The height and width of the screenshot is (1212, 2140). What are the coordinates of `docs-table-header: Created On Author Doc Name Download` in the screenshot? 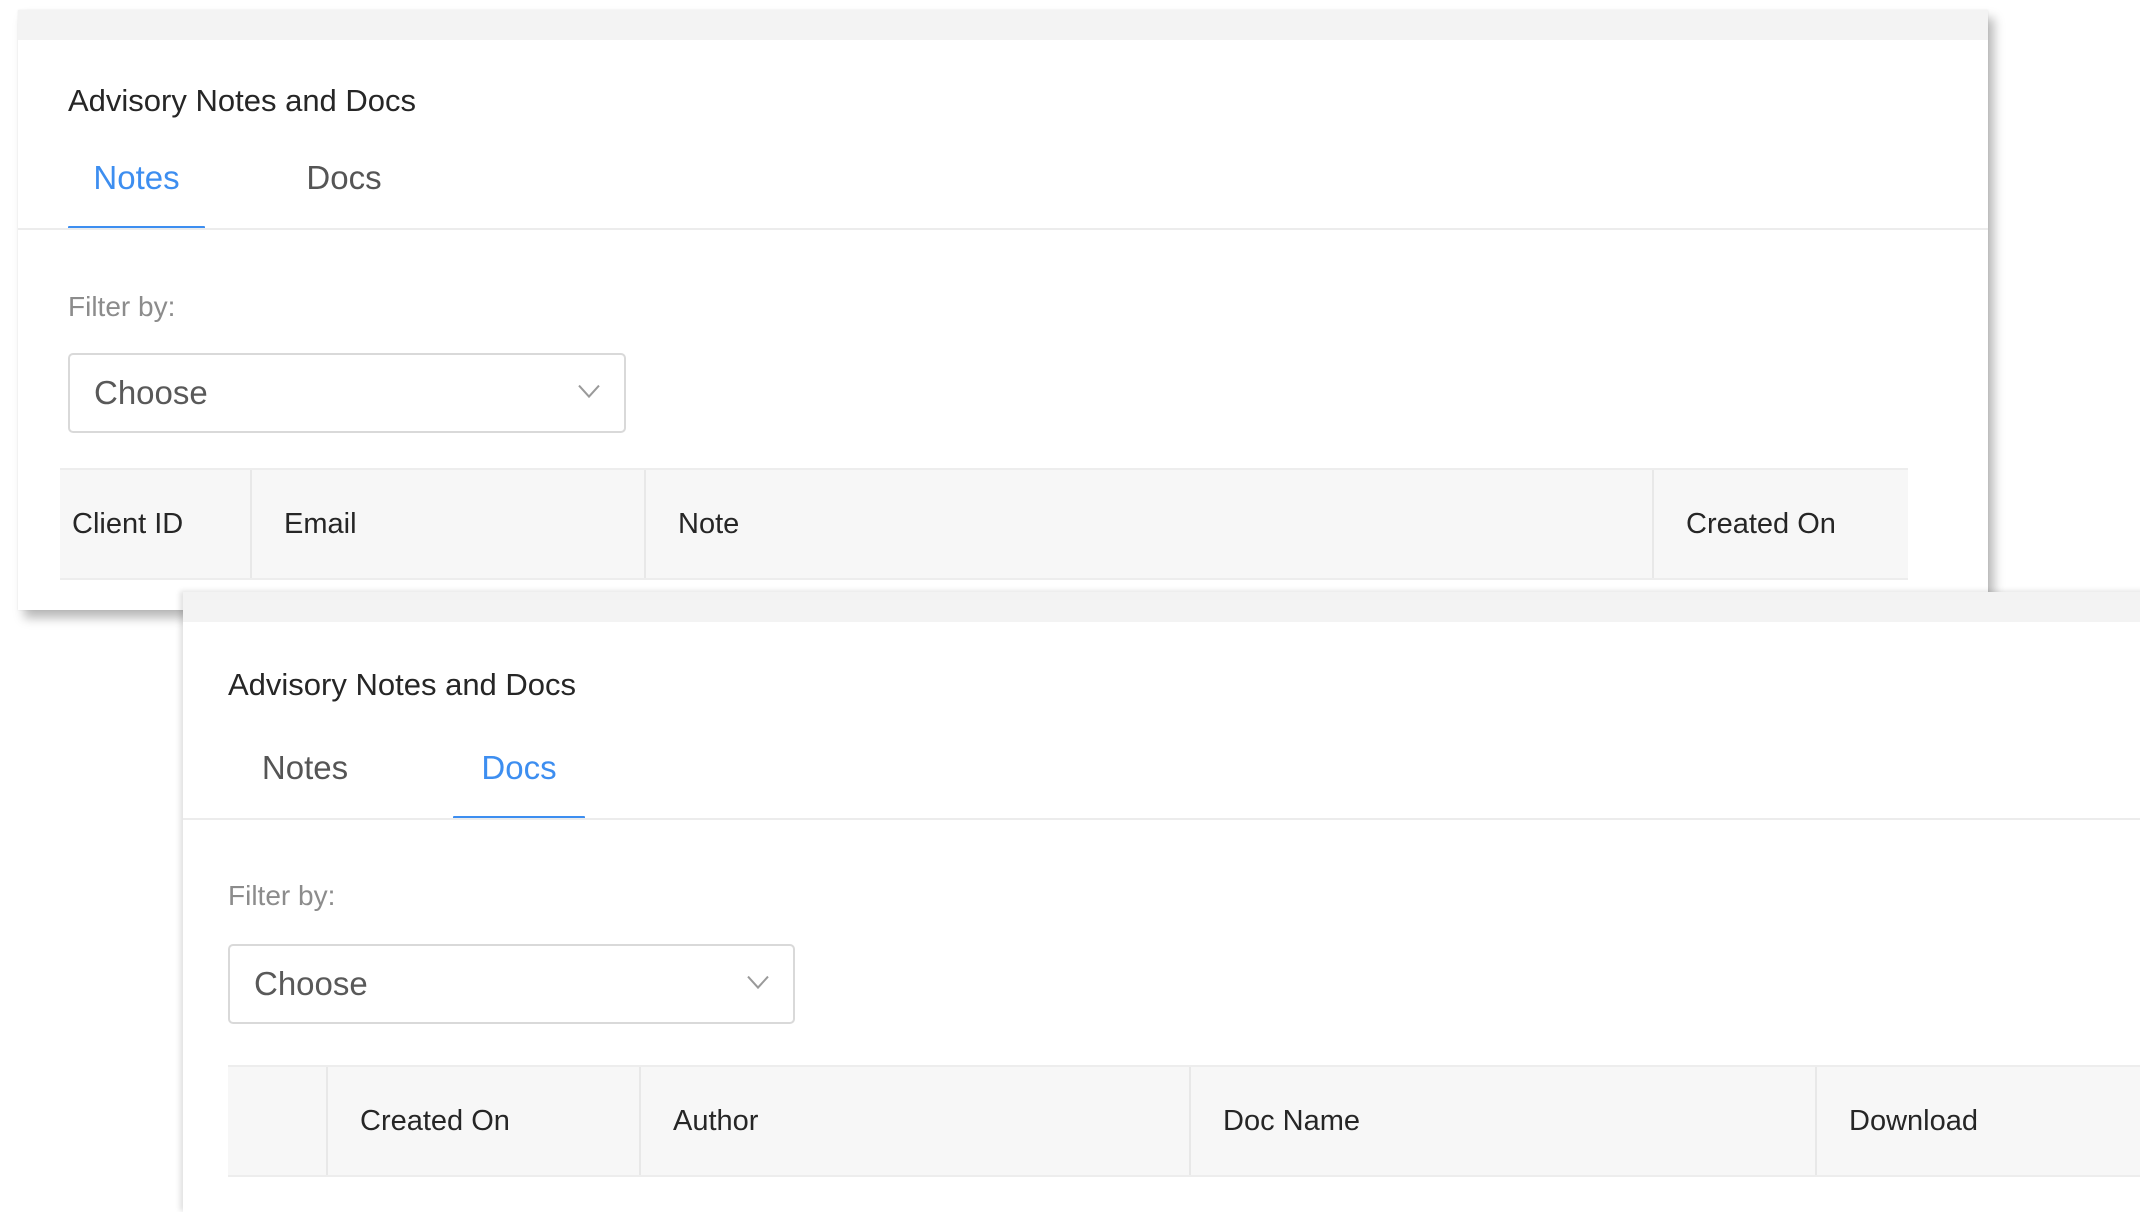 It's located at (1184, 1121).